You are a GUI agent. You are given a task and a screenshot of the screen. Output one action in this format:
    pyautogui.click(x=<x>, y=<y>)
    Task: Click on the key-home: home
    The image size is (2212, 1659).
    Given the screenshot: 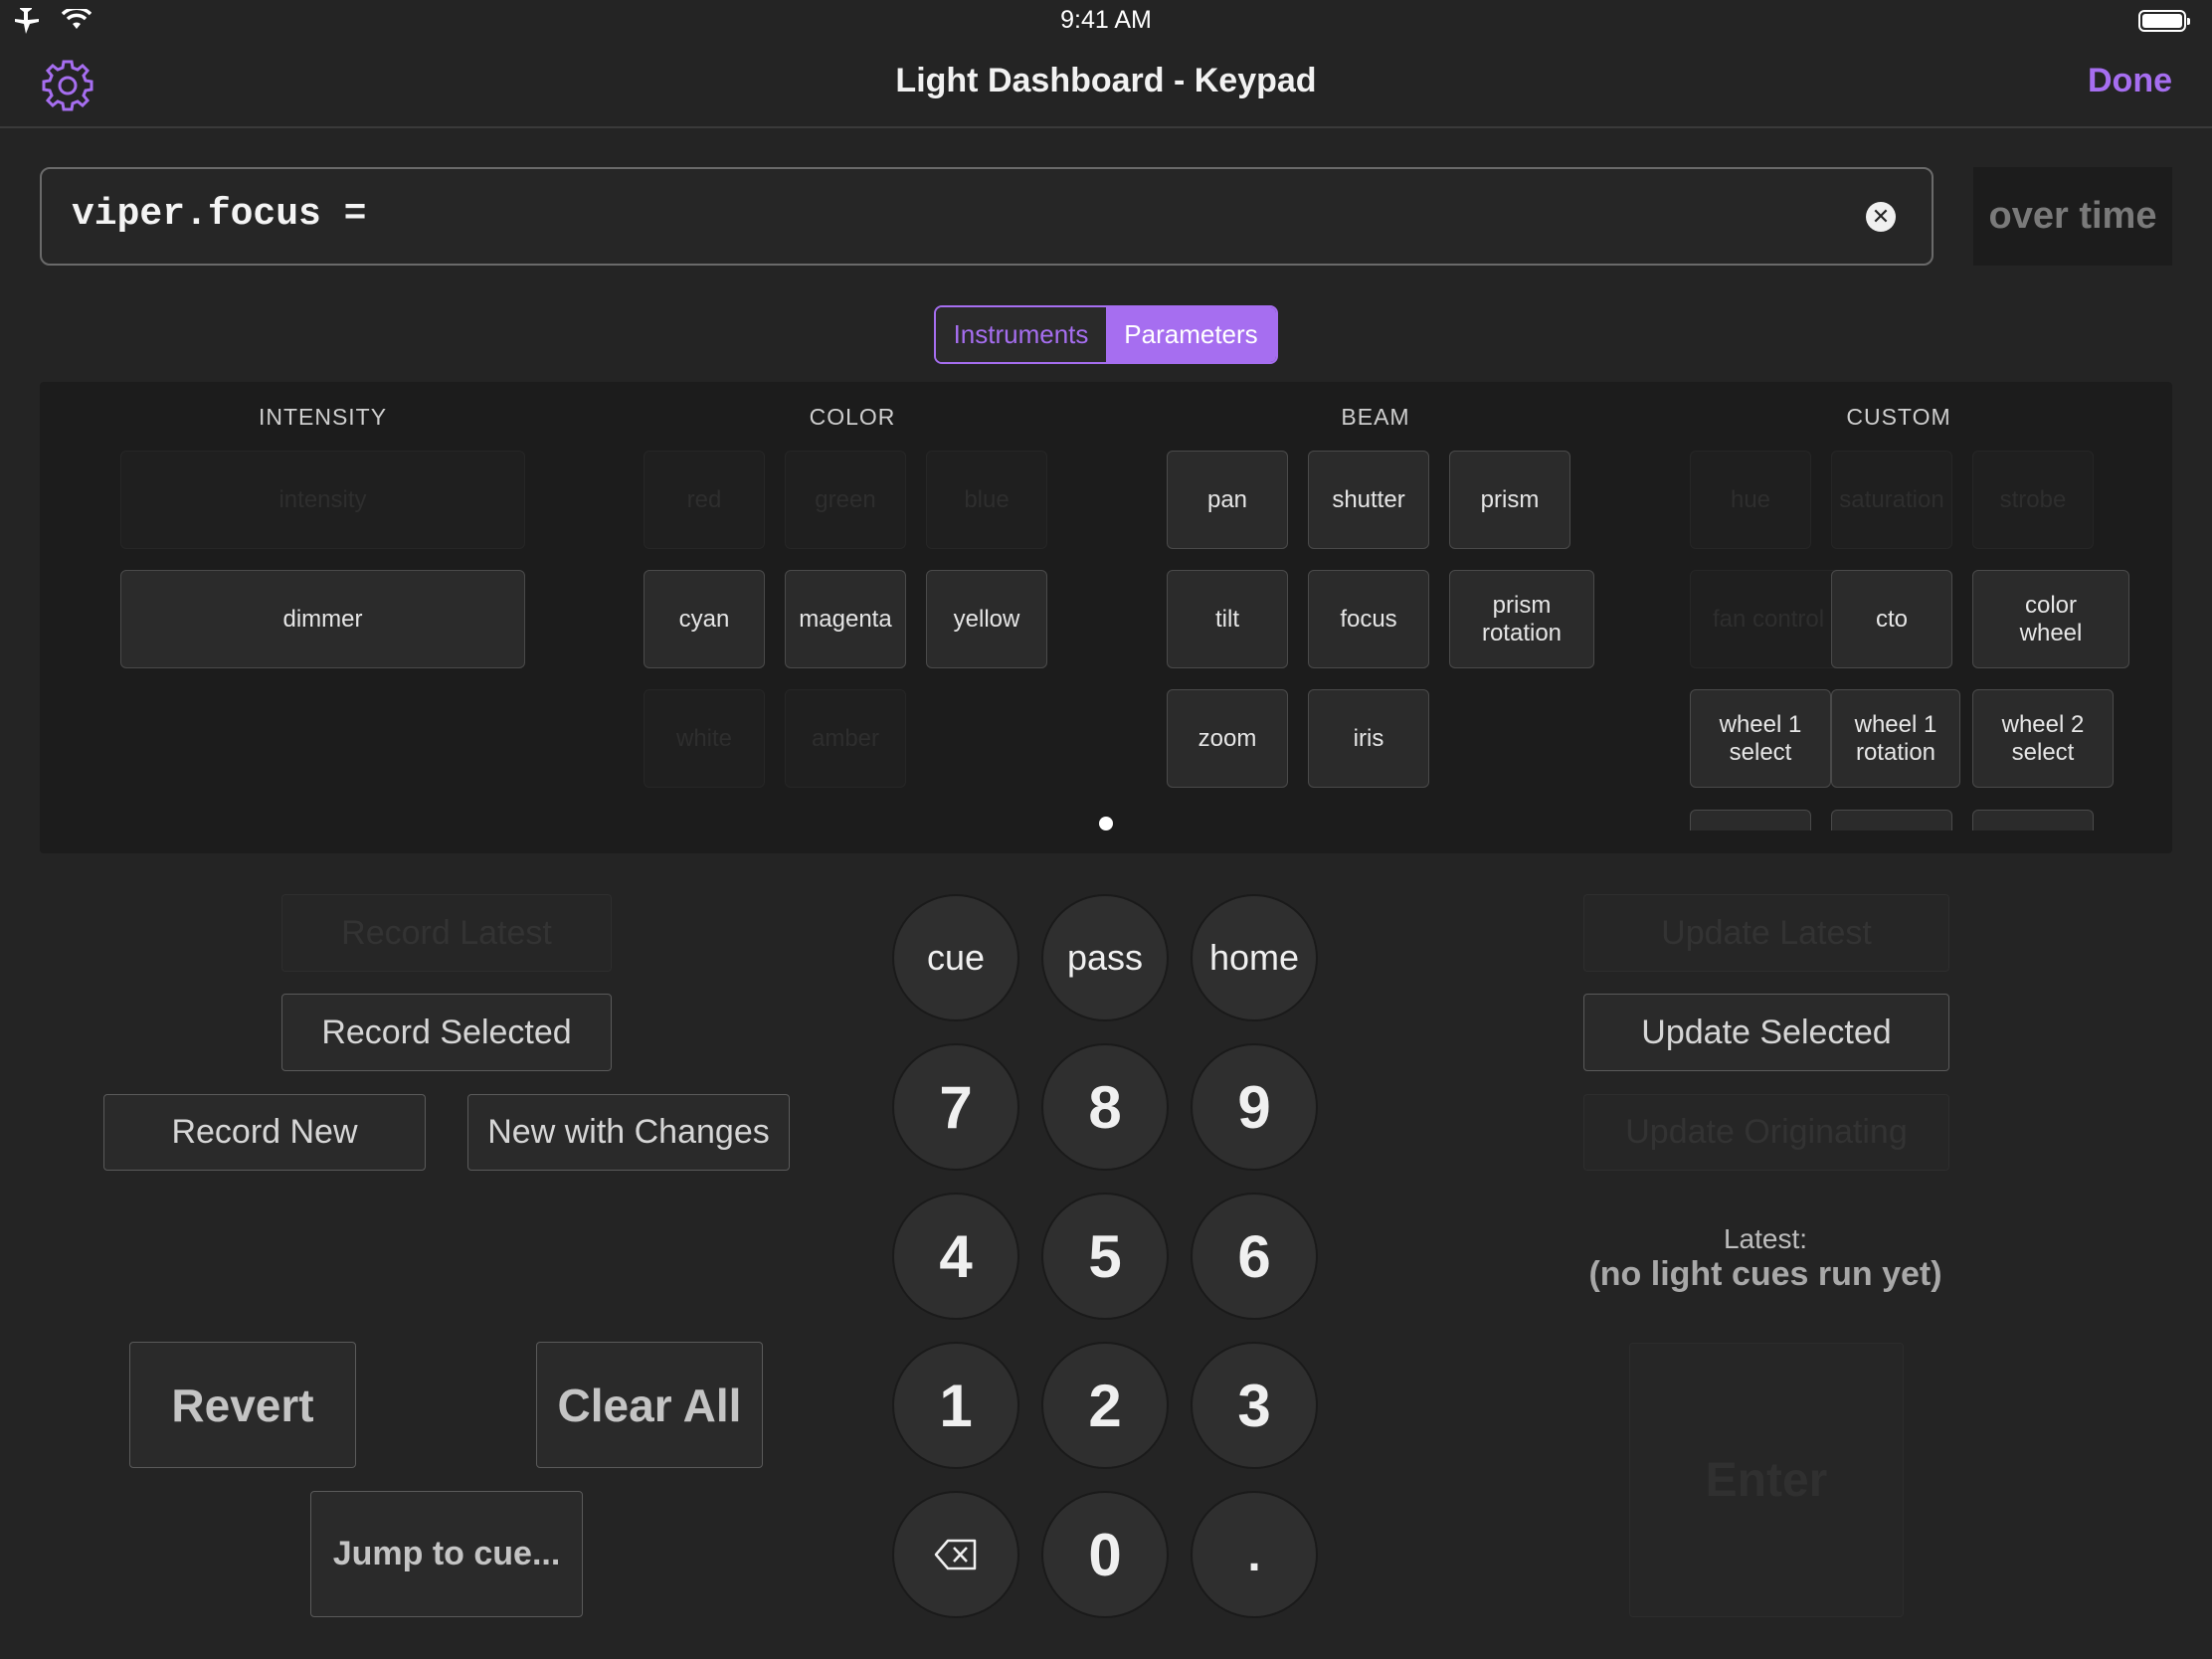 What is the action you would take?
    pyautogui.click(x=1254, y=957)
    